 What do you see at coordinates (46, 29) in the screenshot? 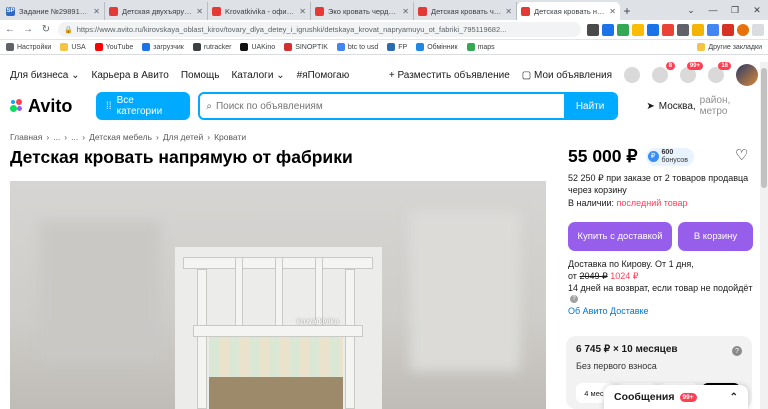
I see `reload-icon: ↻` at bounding box center [46, 29].